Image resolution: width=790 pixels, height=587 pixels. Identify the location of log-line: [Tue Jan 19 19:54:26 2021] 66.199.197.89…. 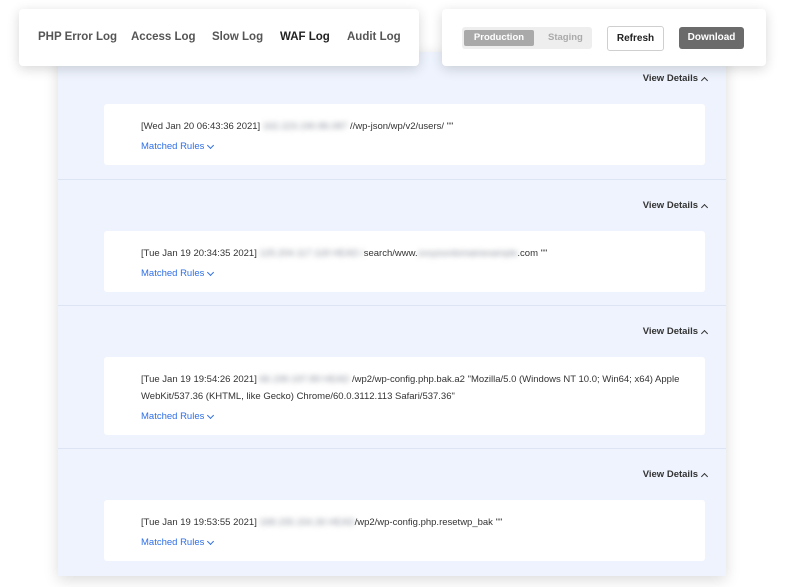
(414, 388).